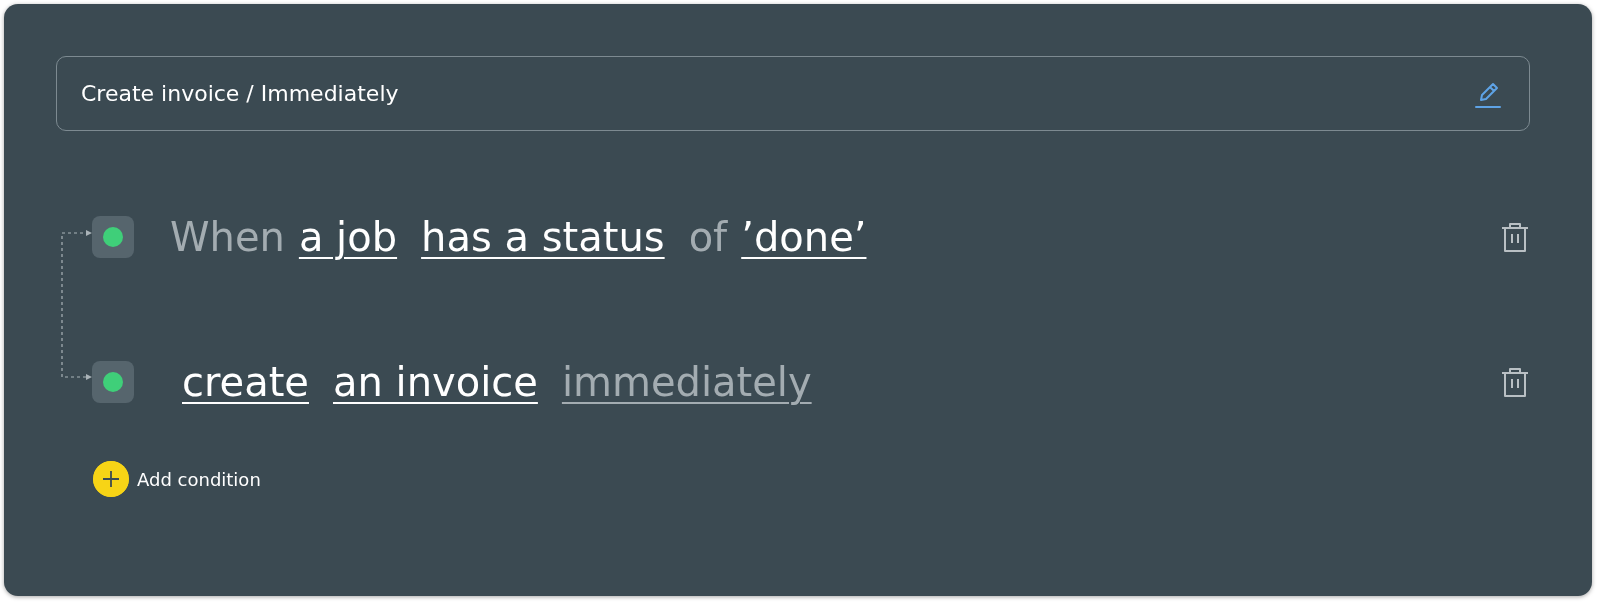 This screenshot has width=1600, height=604. Describe the element at coordinates (245, 382) in the screenshot. I see `rule-token: create` at that location.